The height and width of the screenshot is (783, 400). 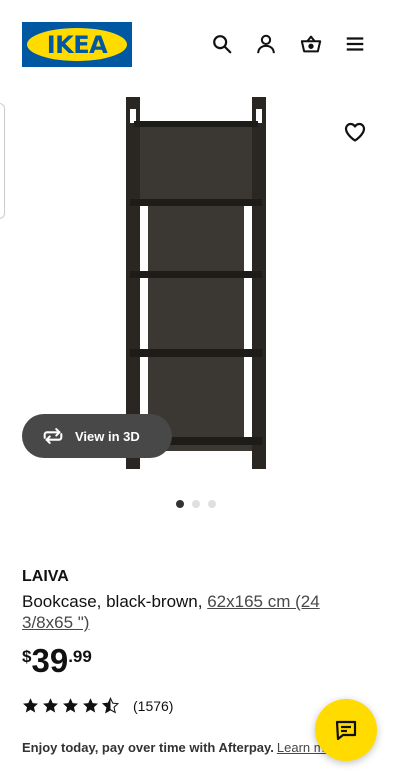 What do you see at coordinates (53, 436) in the screenshot?
I see `rotate-3d-icon` at bounding box center [53, 436].